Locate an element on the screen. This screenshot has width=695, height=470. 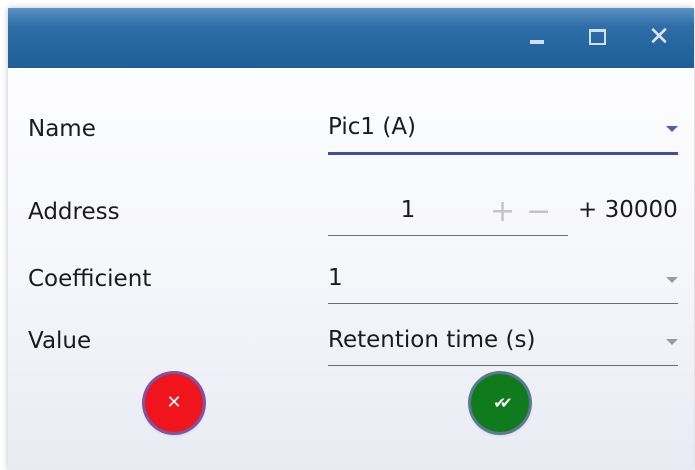
double-check-icon: ✔✔ is located at coordinates (502, 402).